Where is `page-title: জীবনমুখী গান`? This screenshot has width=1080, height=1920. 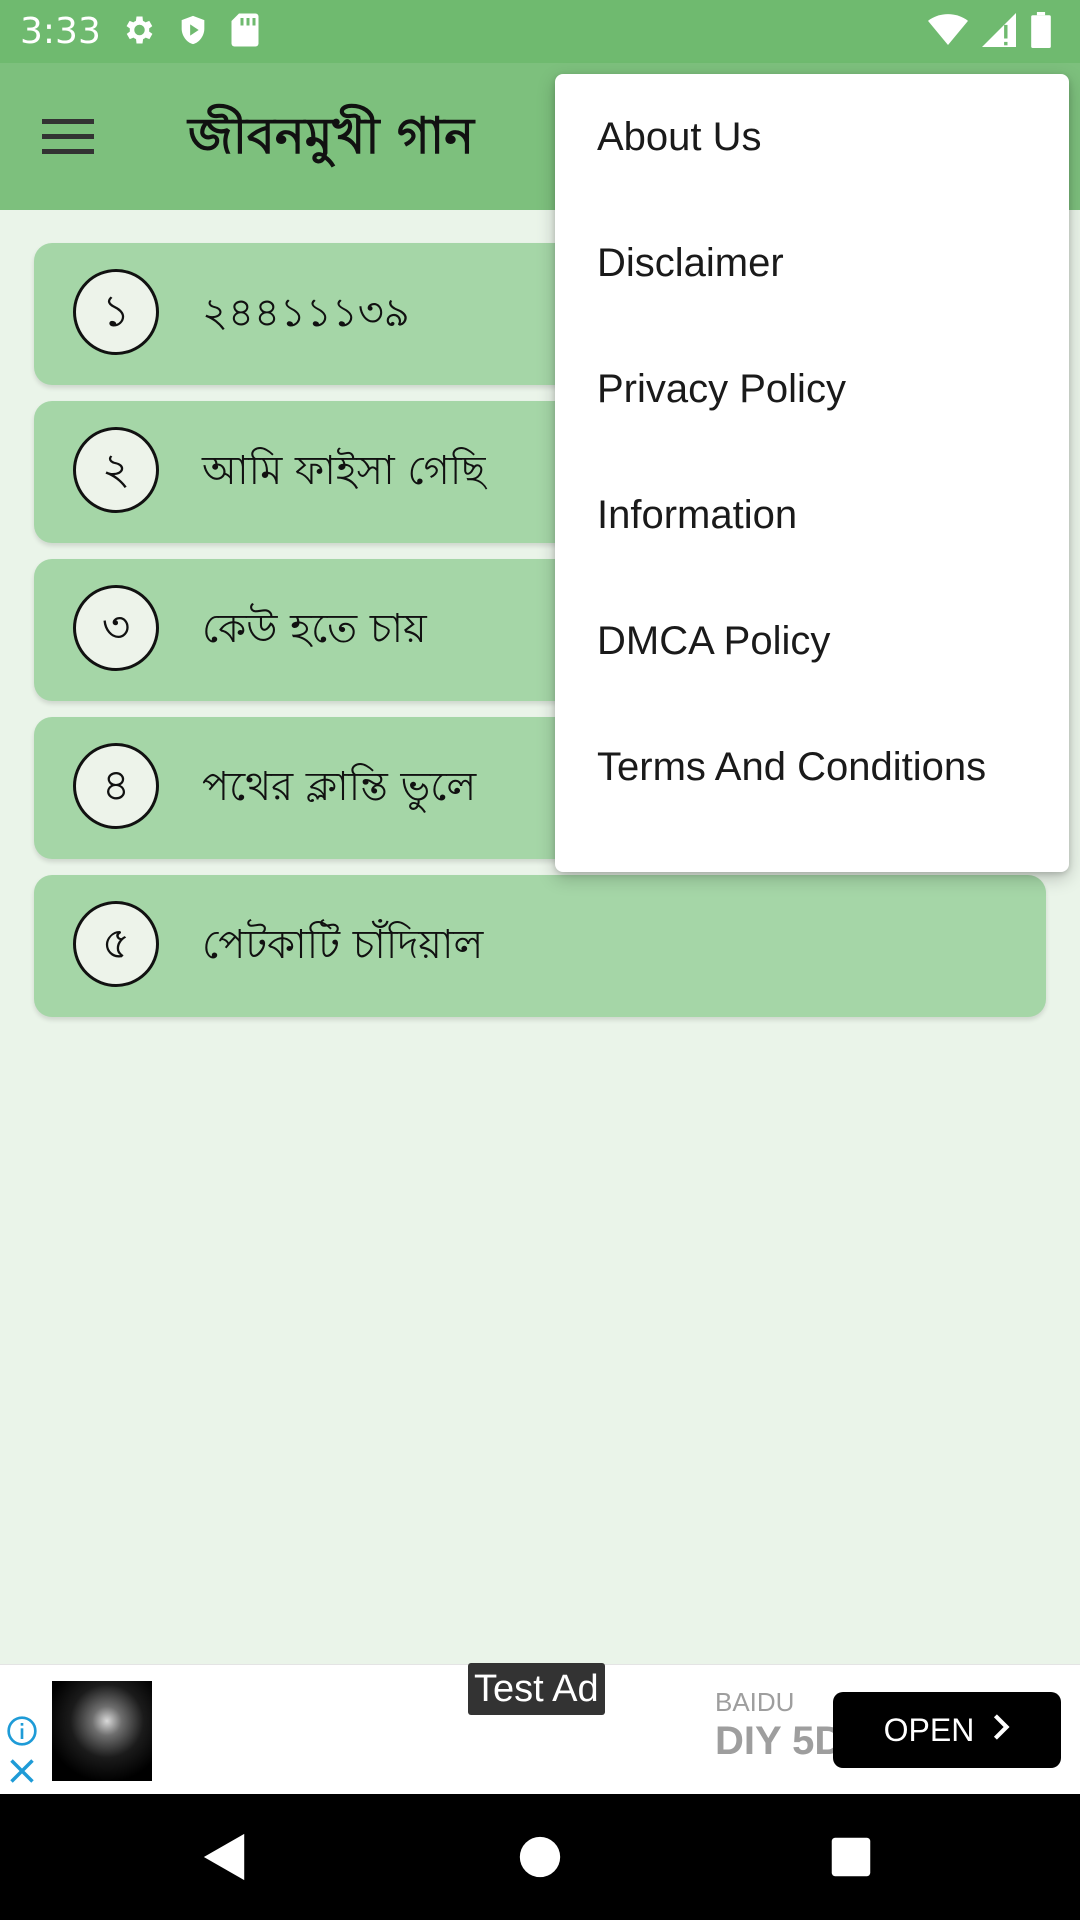
page-title: জীবনমুখী গান is located at coordinates (331, 136).